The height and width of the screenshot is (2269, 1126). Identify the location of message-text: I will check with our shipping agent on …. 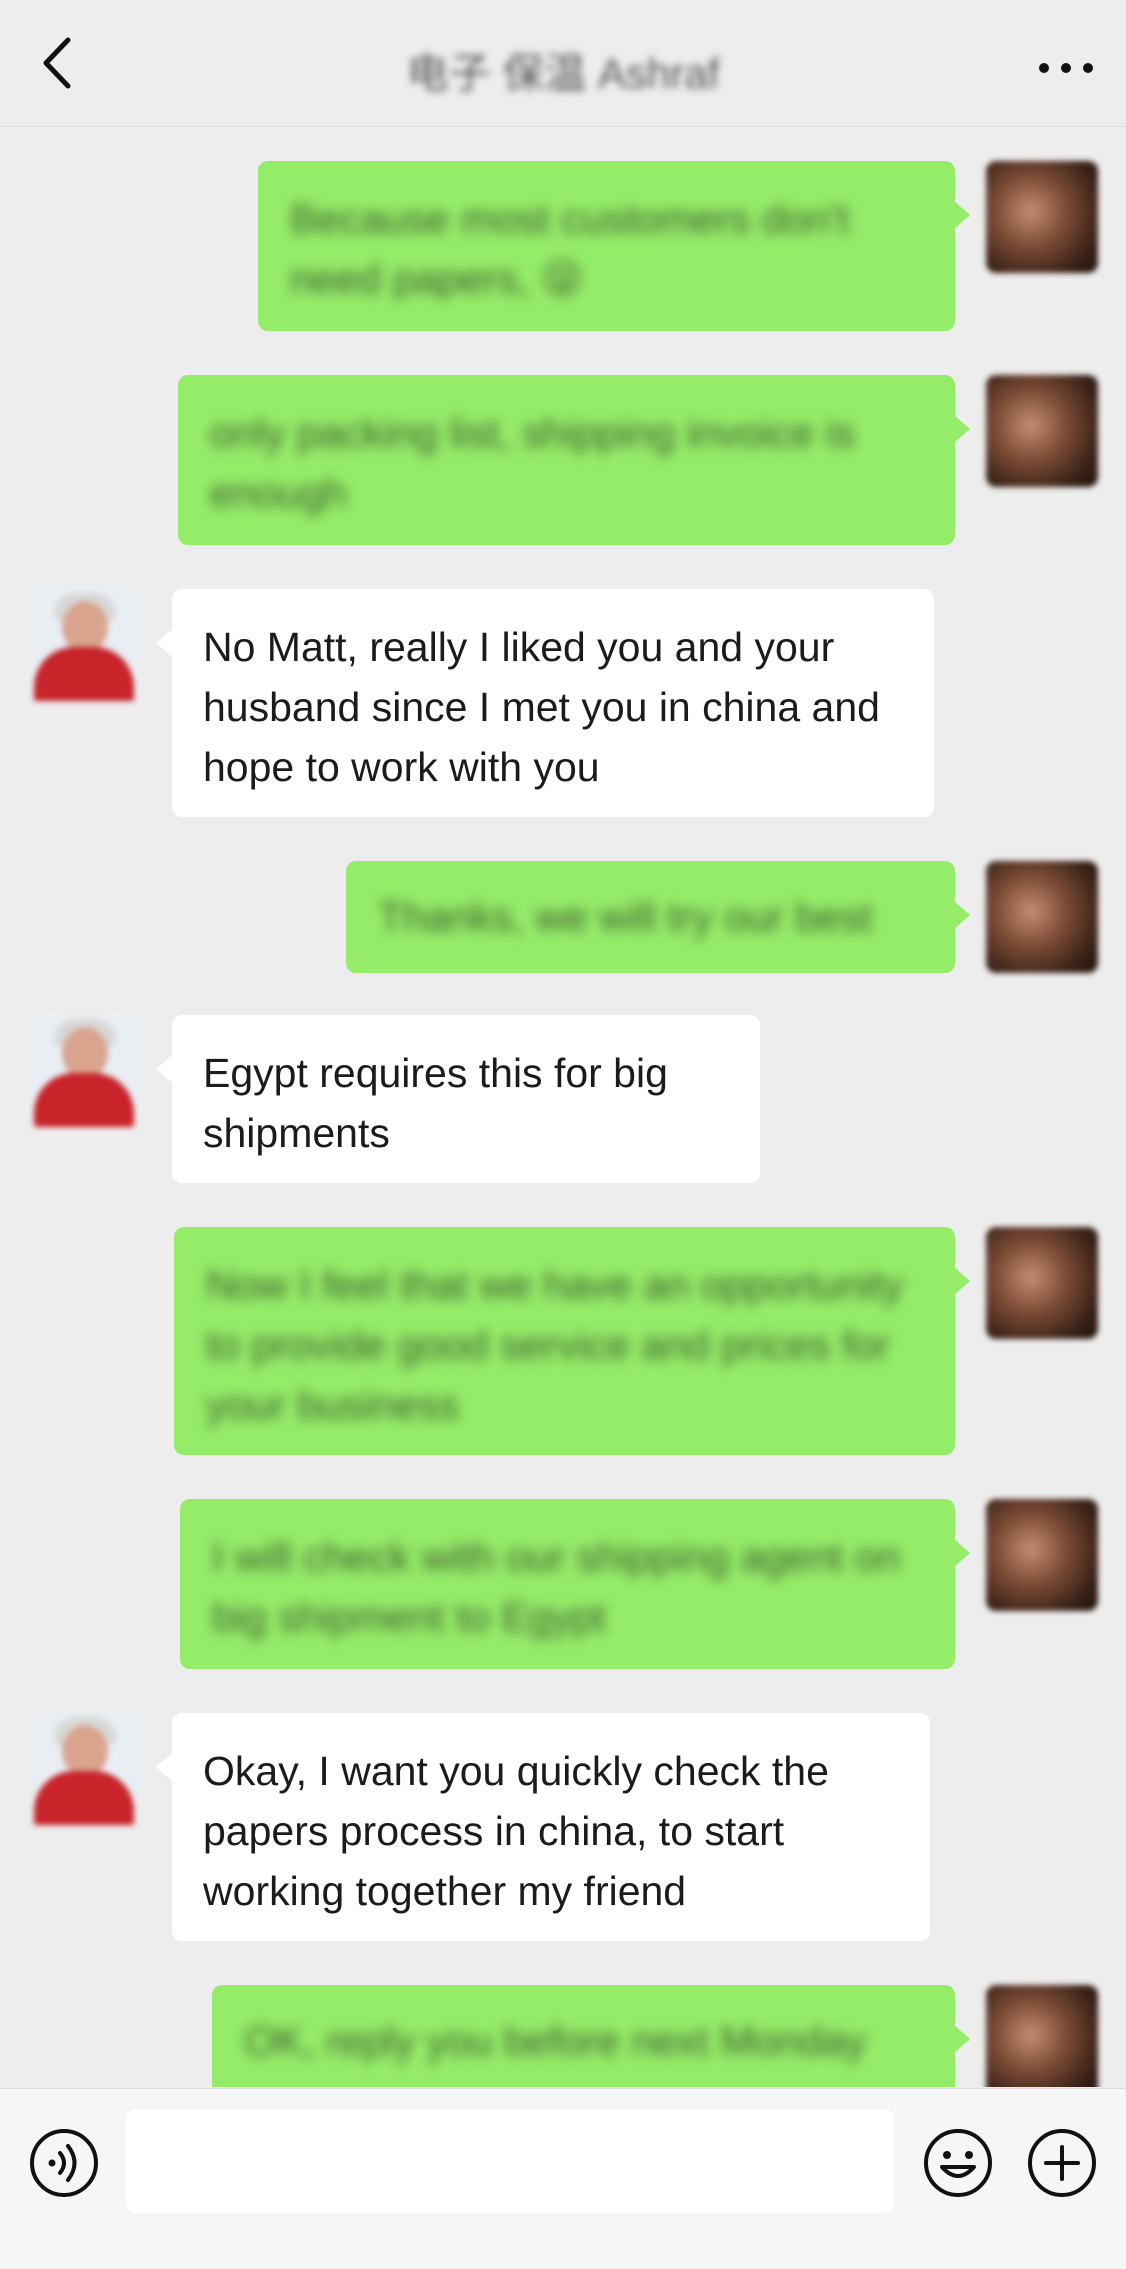
(556, 1587).